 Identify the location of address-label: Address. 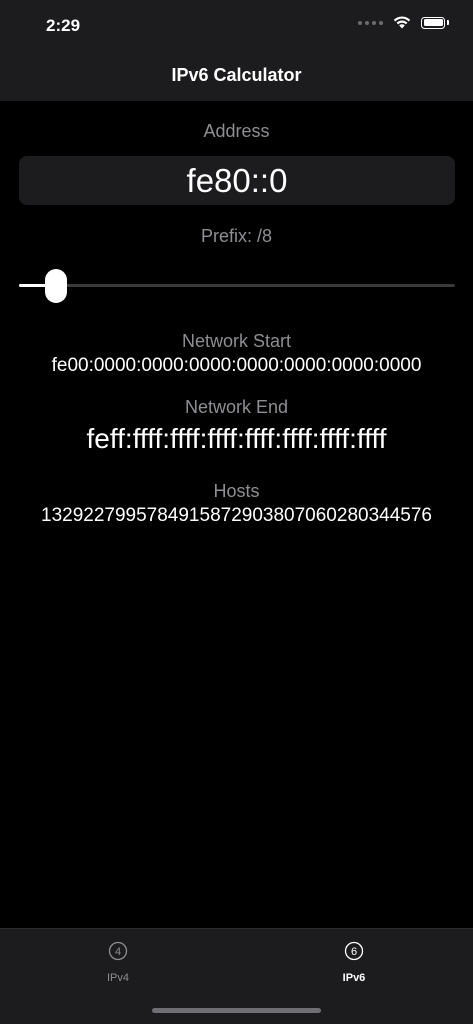
(236, 131).